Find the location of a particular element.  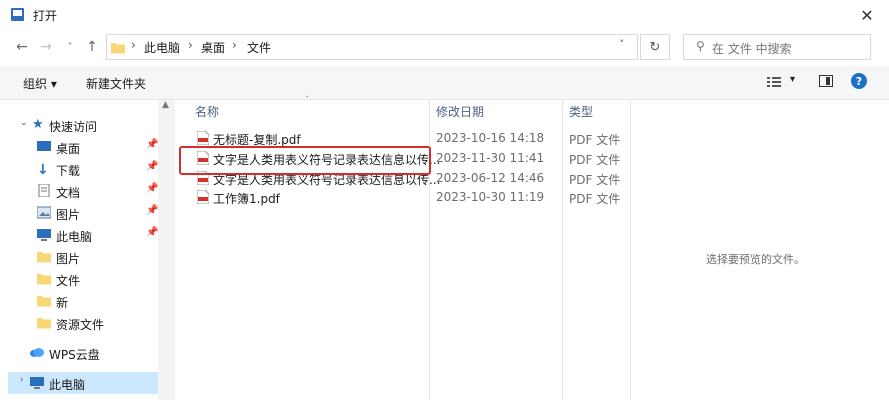

sidebar-item-desktop: 桌面 📌 is located at coordinates (83, 147).